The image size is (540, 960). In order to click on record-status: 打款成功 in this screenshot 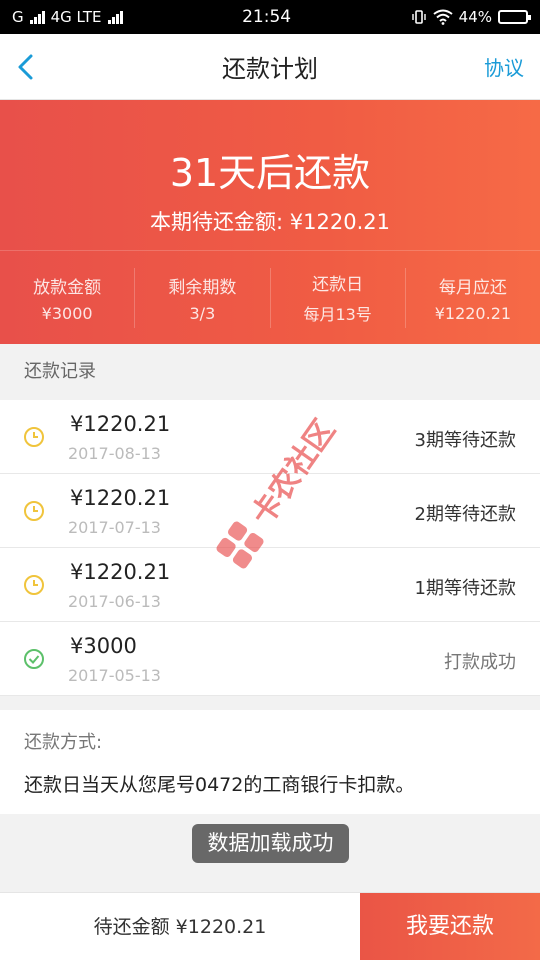, I will do `click(480, 662)`.